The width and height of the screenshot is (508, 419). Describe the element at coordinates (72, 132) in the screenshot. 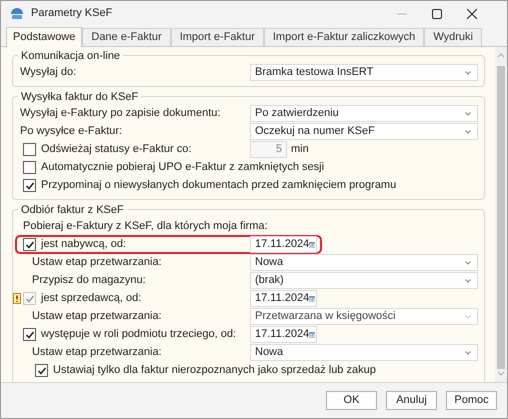

I see `field-label: Po wysyłce e-Faktur:` at that location.